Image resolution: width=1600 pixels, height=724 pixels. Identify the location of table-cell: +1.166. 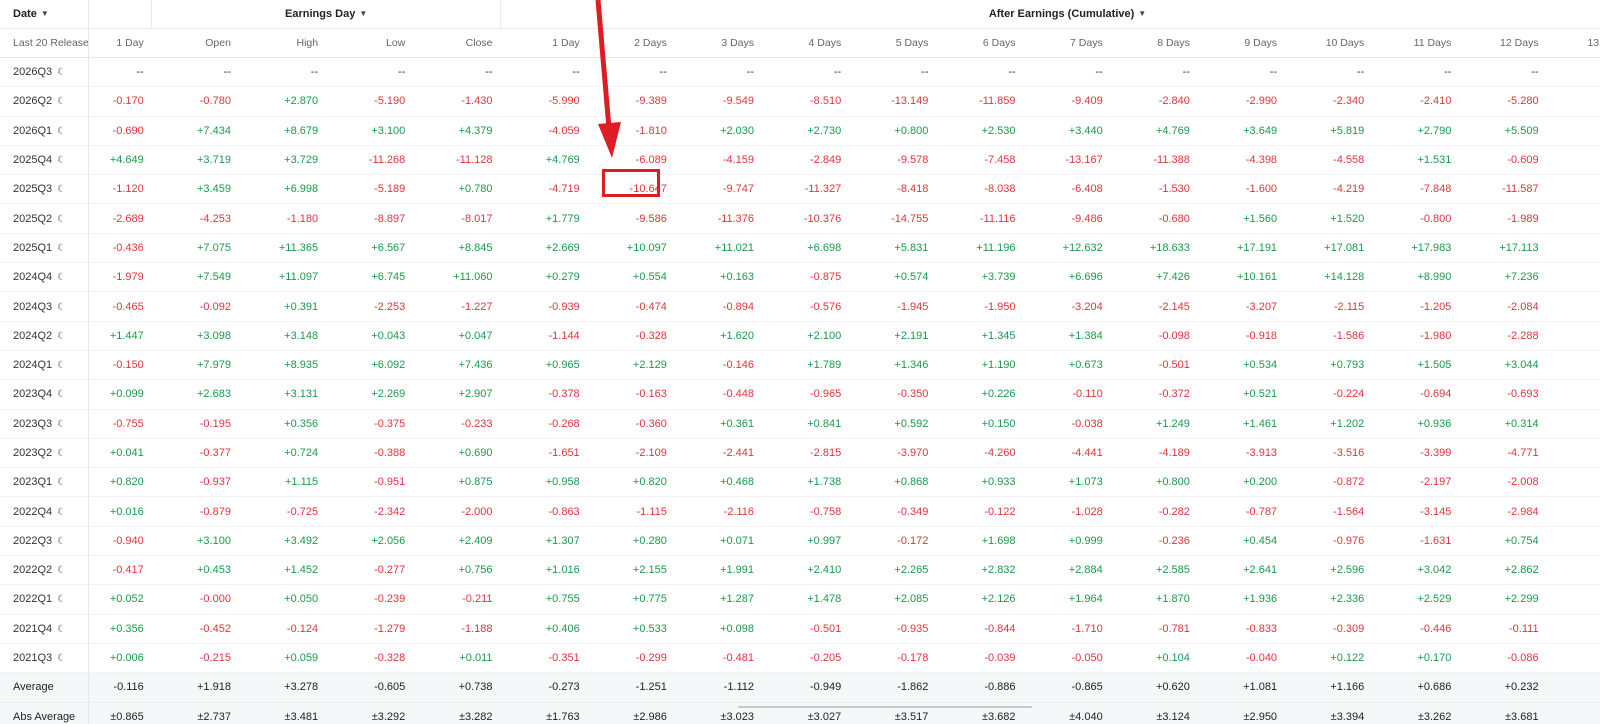
(1329, 687).